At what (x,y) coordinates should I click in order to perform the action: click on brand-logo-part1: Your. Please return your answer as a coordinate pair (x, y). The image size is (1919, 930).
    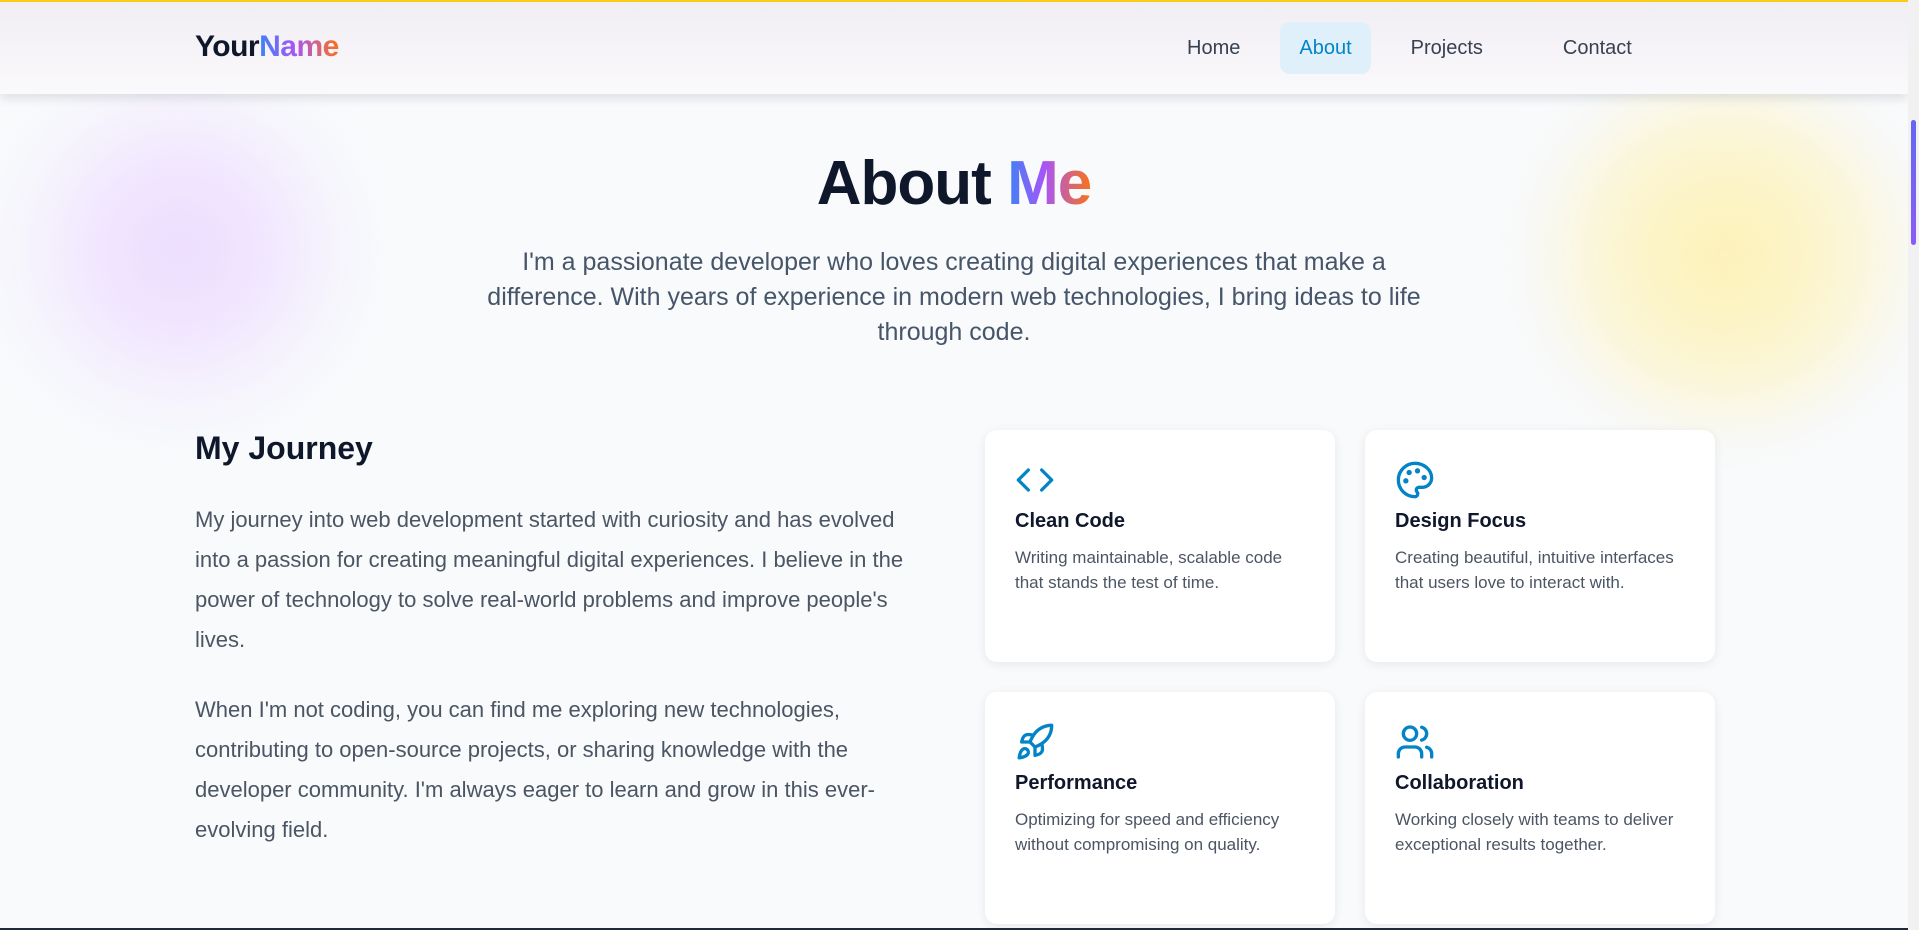
    Looking at the image, I should click on (227, 46).